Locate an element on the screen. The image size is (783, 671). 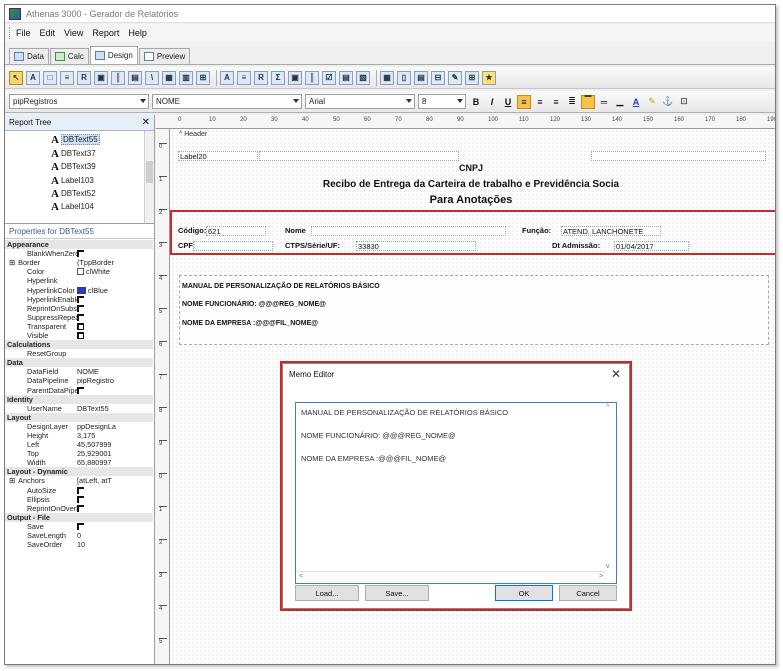
grid-tool-icon: ▦ is located at coordinates (387, 77).